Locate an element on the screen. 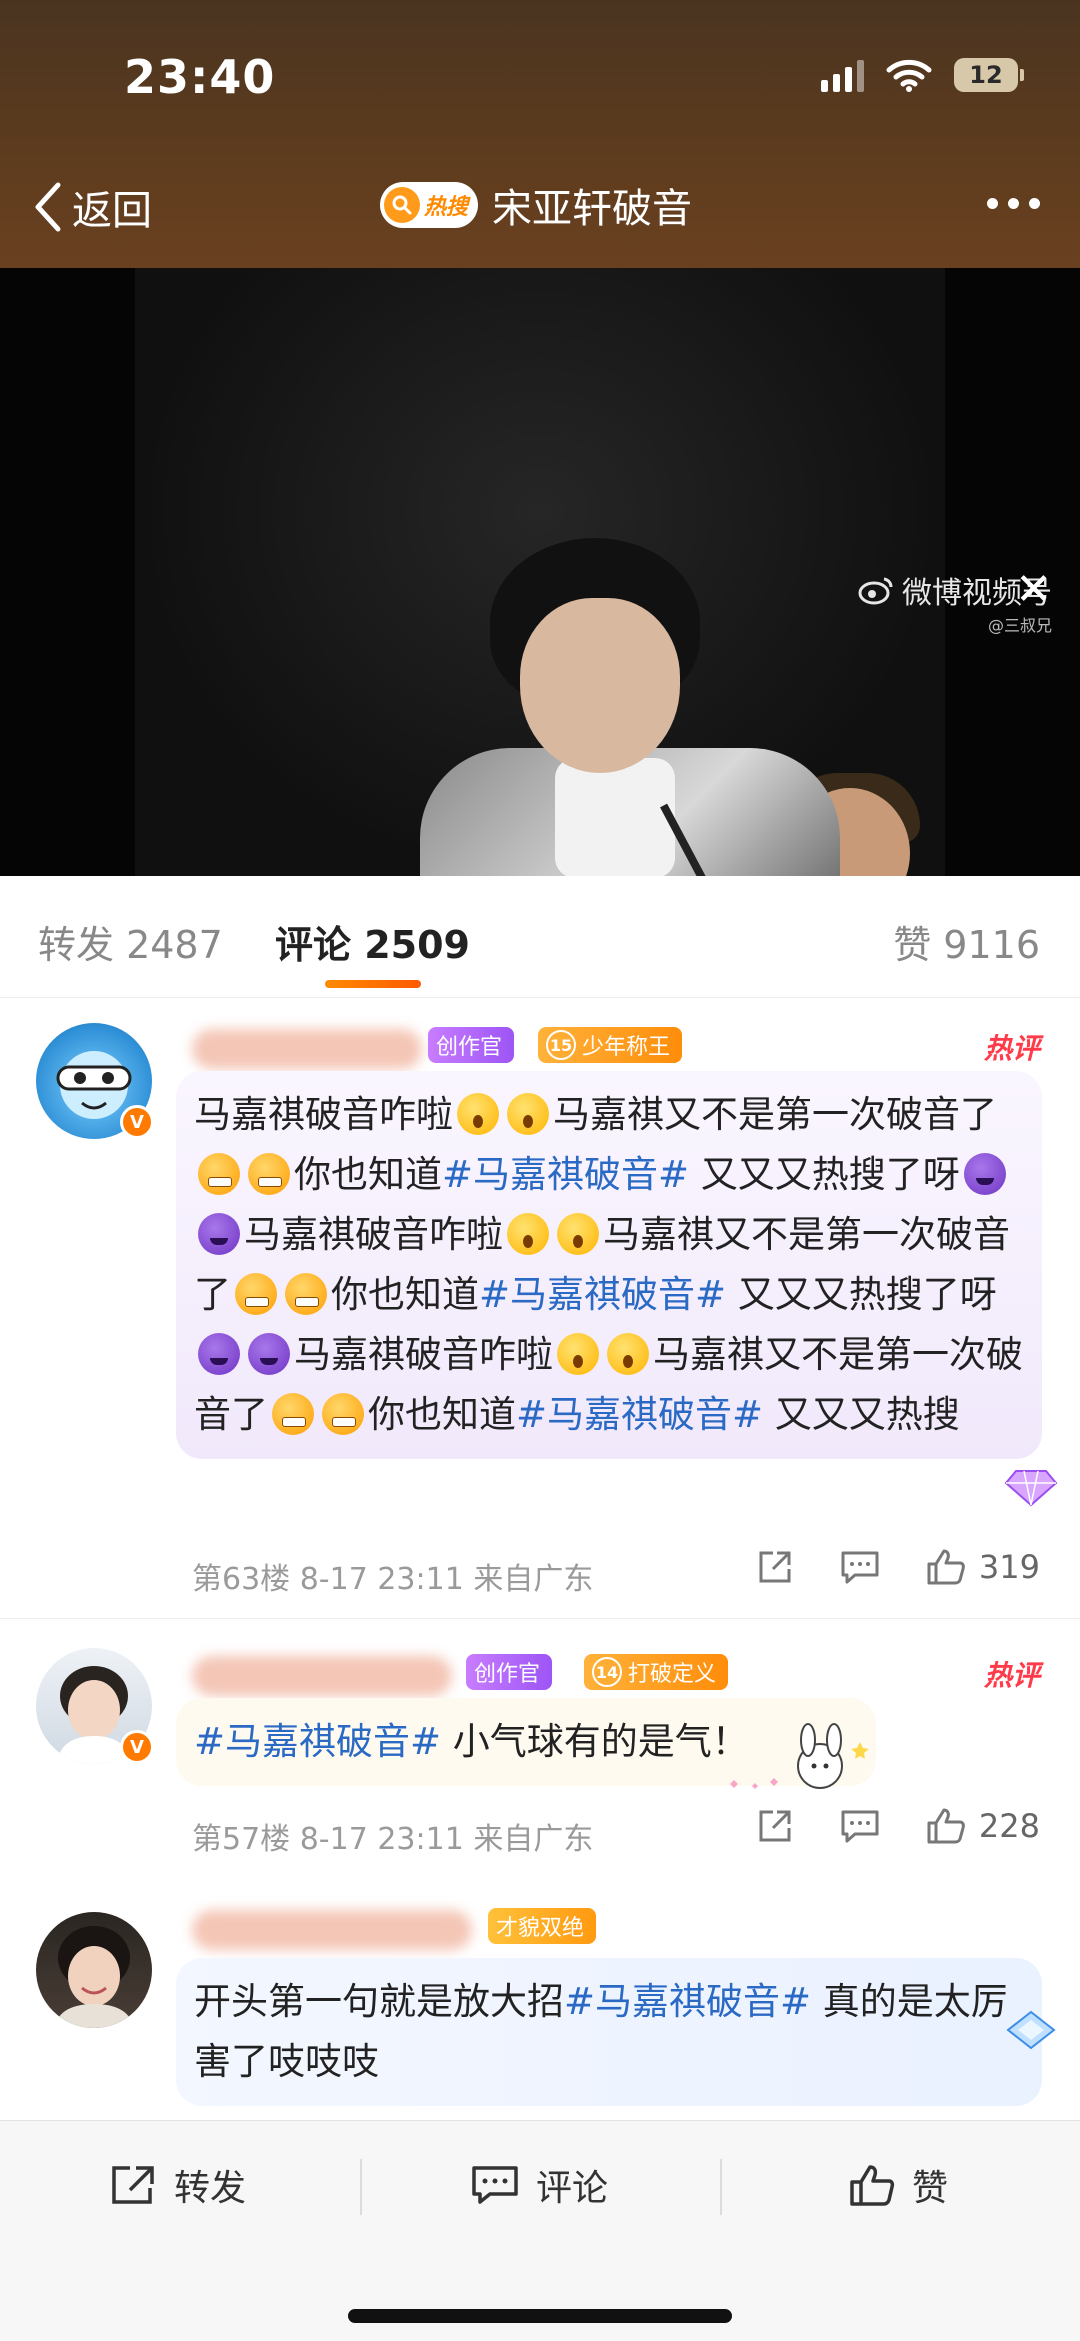  fan-level-number: 15 is located at coordinates (561, 1045).